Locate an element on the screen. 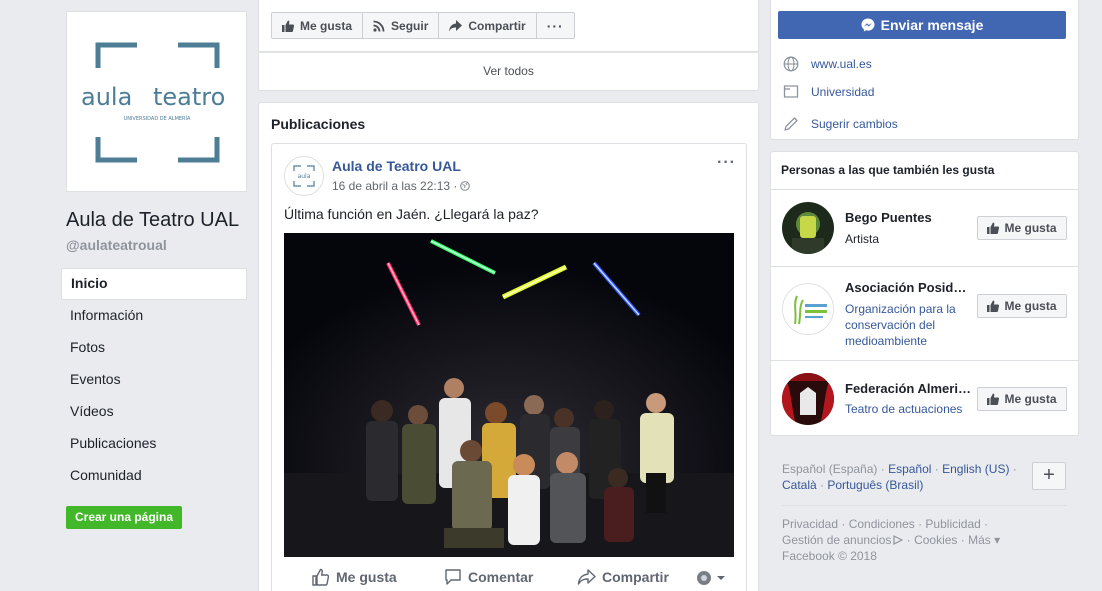 Image resolution: width=1102 pixels, height=591 pixels. aula-teatro-mini-logo: aula is located at coordinates (304, 176).